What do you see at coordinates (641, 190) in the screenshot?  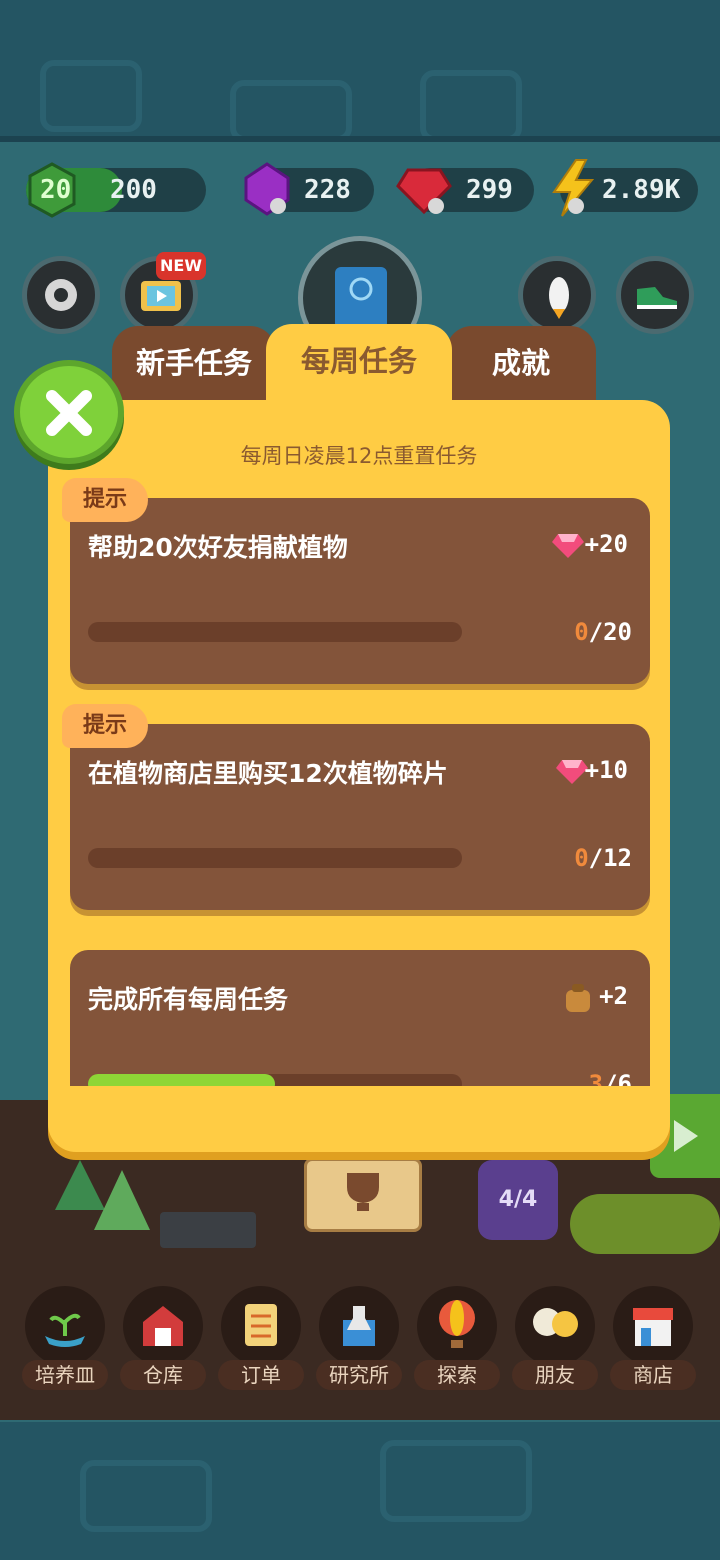 I see `energy-value: 2.89K` at bounding box center [641, 190].